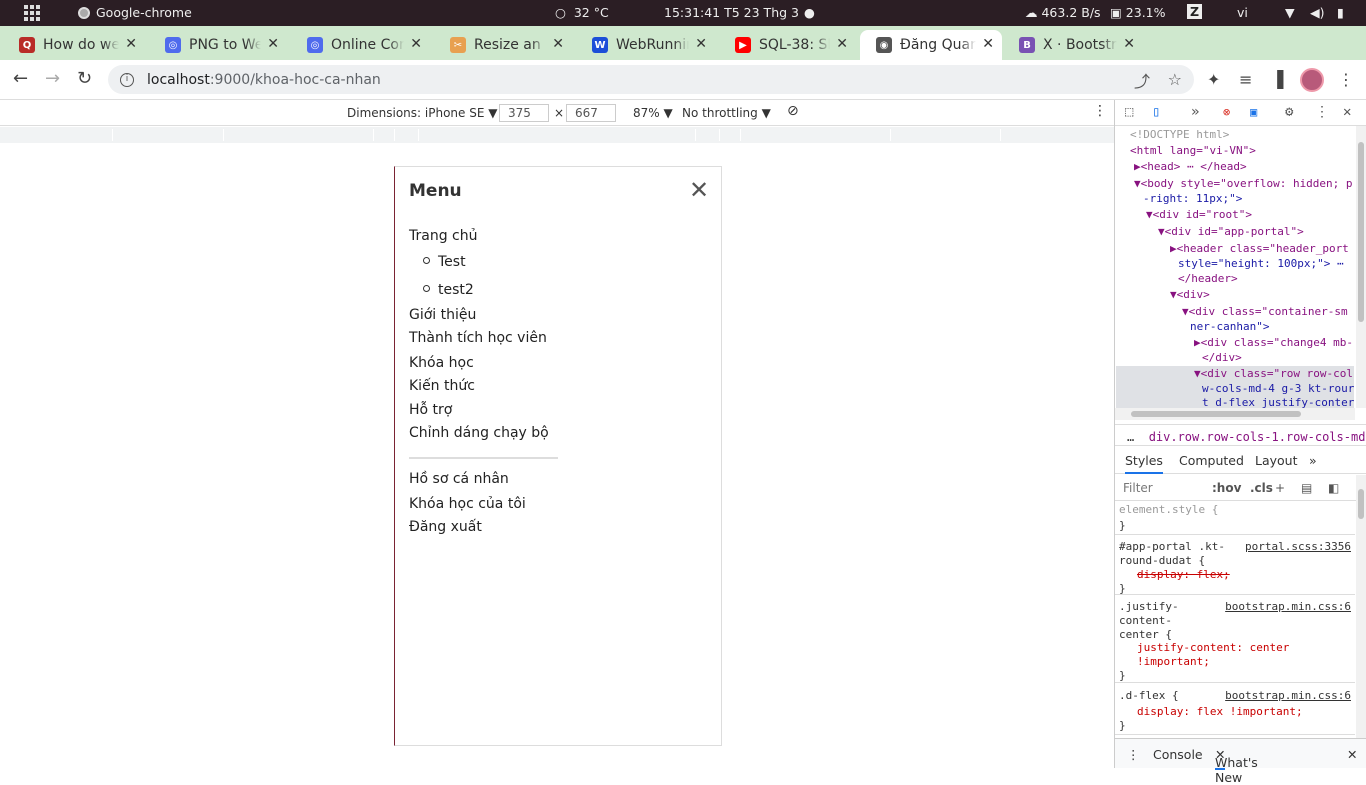  Describe the element at coordinates (74, 45) in the screenshot. I see `browser-tab: Q How do we ✕` at that location.